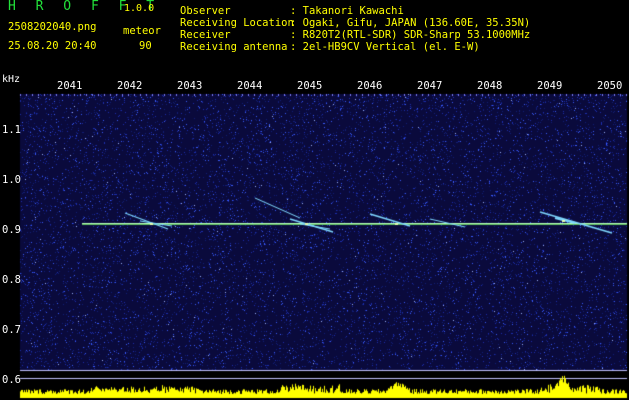  What do you see at coordinates (370, 86) in the screenshot?
I see `time-tick: 2046` at bounding box center [370, 86].